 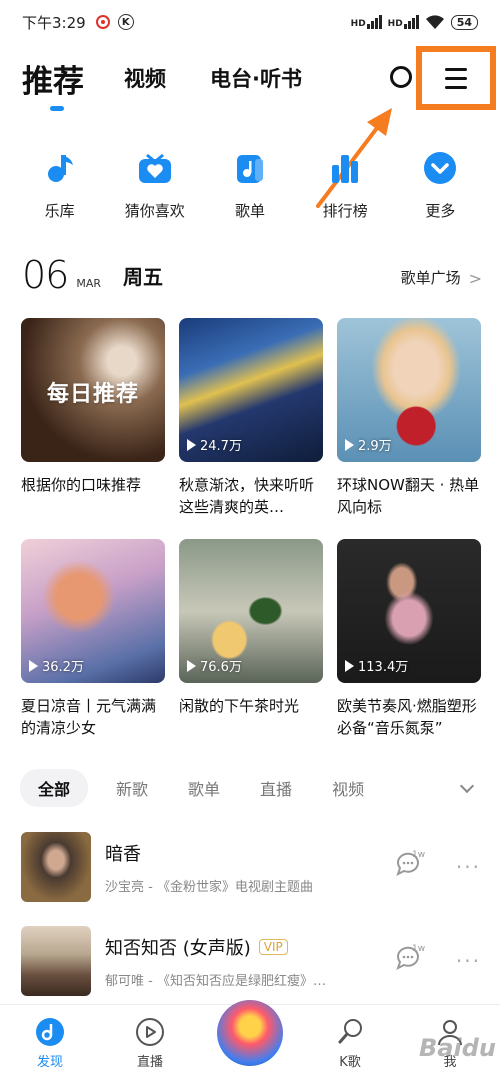 I want to click on quick-icon-row: 乐库 猜你喜欢 歌单 排行榜 更多, so click(x=250, y=185).